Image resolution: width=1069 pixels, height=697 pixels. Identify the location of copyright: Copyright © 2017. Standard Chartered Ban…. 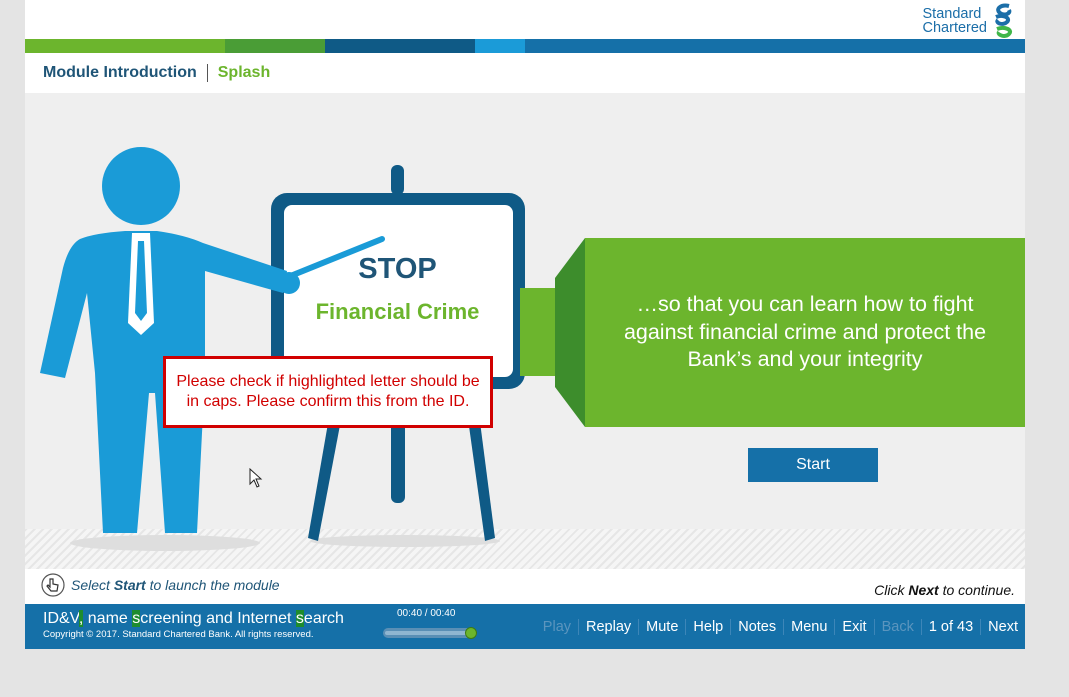
(178, 634).